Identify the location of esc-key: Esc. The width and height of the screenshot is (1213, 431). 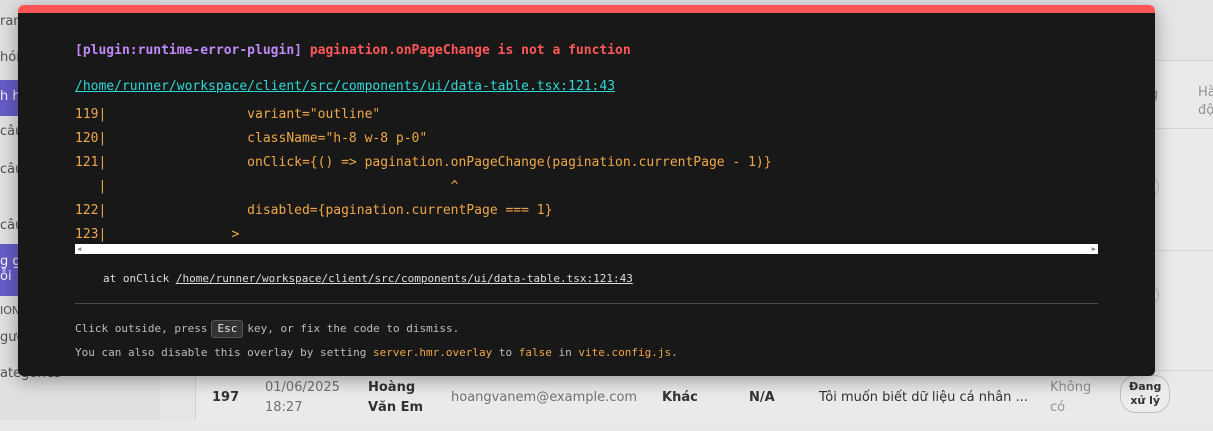
(227, 329).